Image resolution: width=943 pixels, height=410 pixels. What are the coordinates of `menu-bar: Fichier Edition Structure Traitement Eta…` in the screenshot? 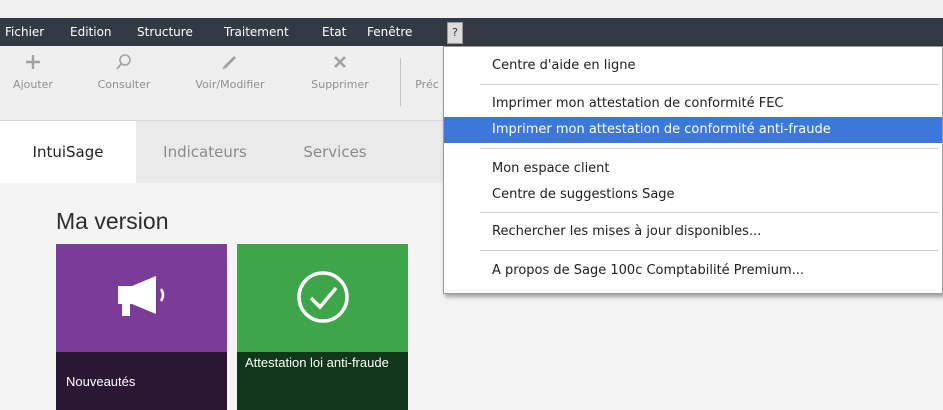 It's located at (471, 32).